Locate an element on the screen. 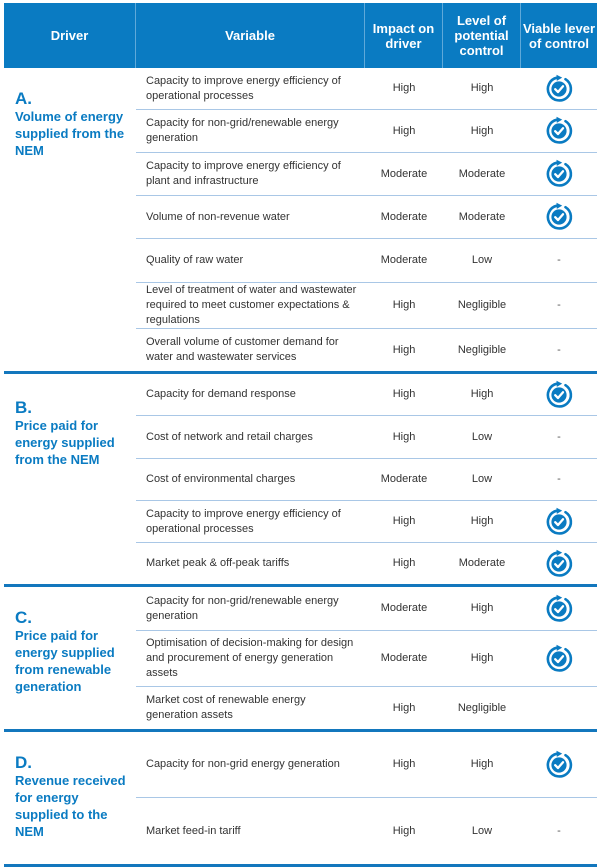 This screenshot has height=867, width=601. table-row: Market feed-in tariff High Low - is located at coordinates (366, 831).